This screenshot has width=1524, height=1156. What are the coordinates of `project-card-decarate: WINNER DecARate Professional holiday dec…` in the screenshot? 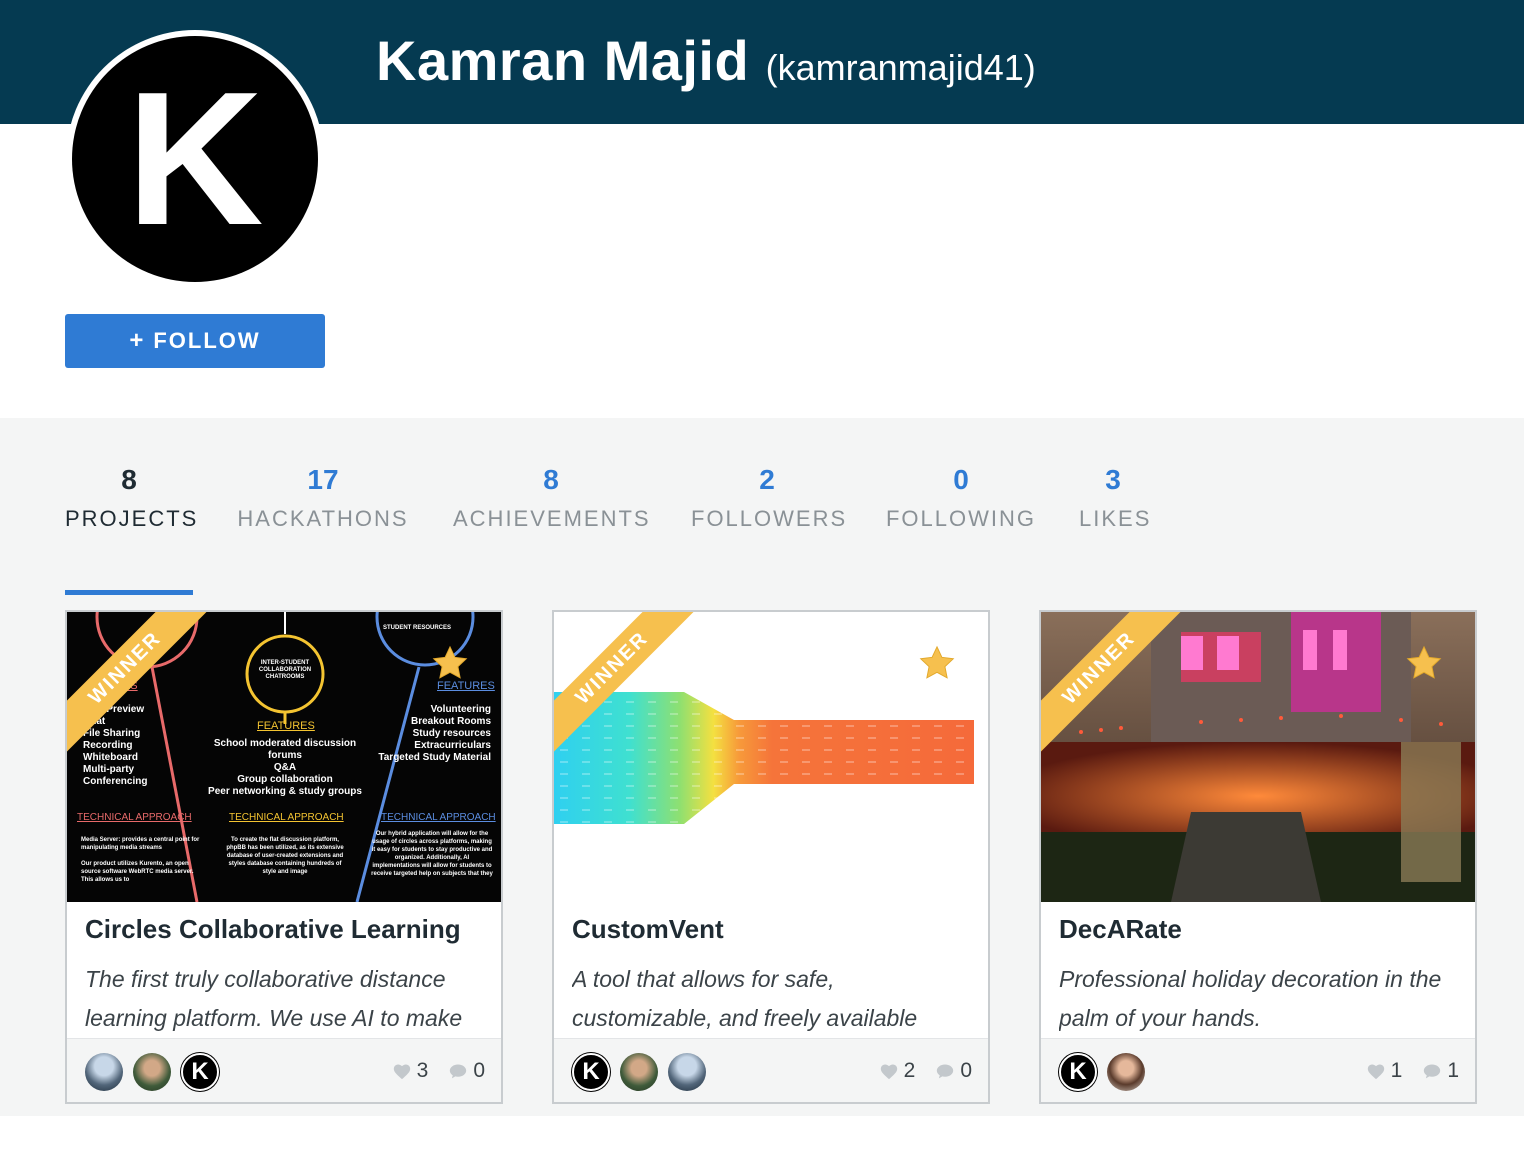 It's located at (1258, 857).